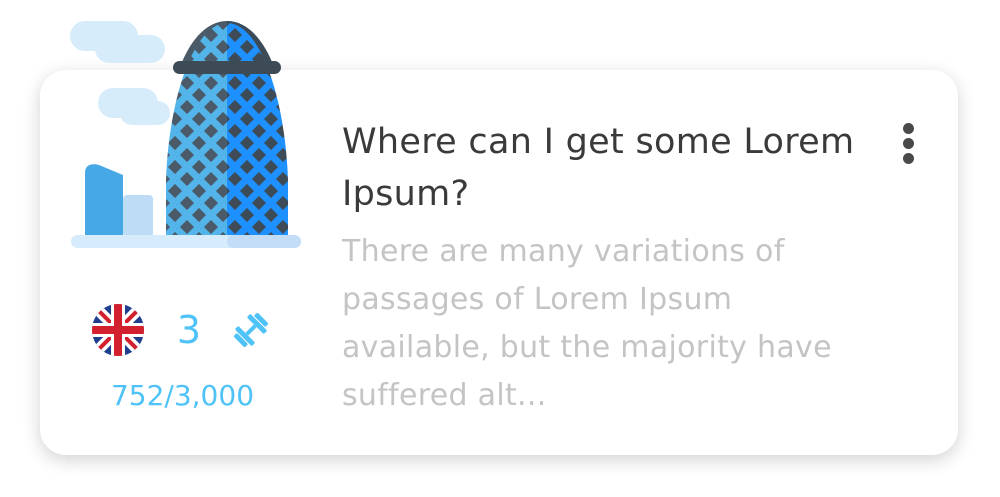 The image size is (1000, 497). What do you see at coordinates (182, 395) in the screenshot?
I see `progress-count: 752/3,000` at bounding box center [182, 395].